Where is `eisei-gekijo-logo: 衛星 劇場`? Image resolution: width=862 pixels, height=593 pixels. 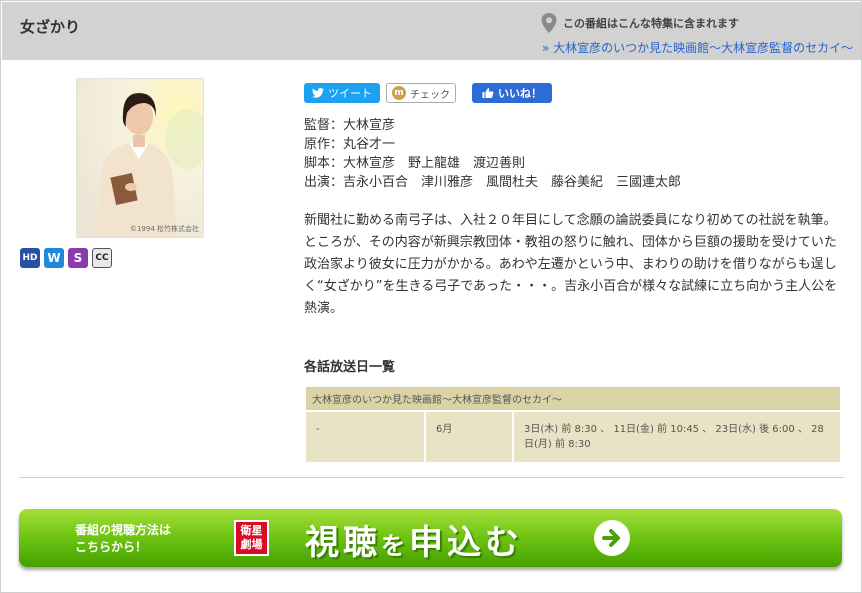 eisei-gekijo-logo: 衛星 劇場 is located at coordinates (251, 538).